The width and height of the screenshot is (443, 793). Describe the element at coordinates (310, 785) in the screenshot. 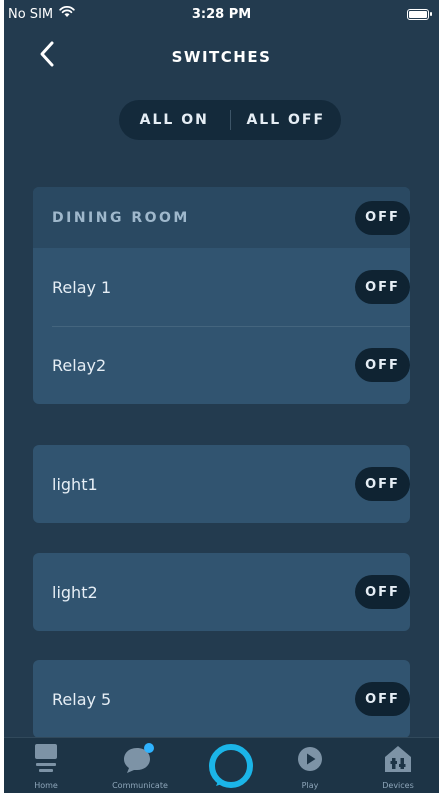

I see `tab-play-label: Play` at that location.